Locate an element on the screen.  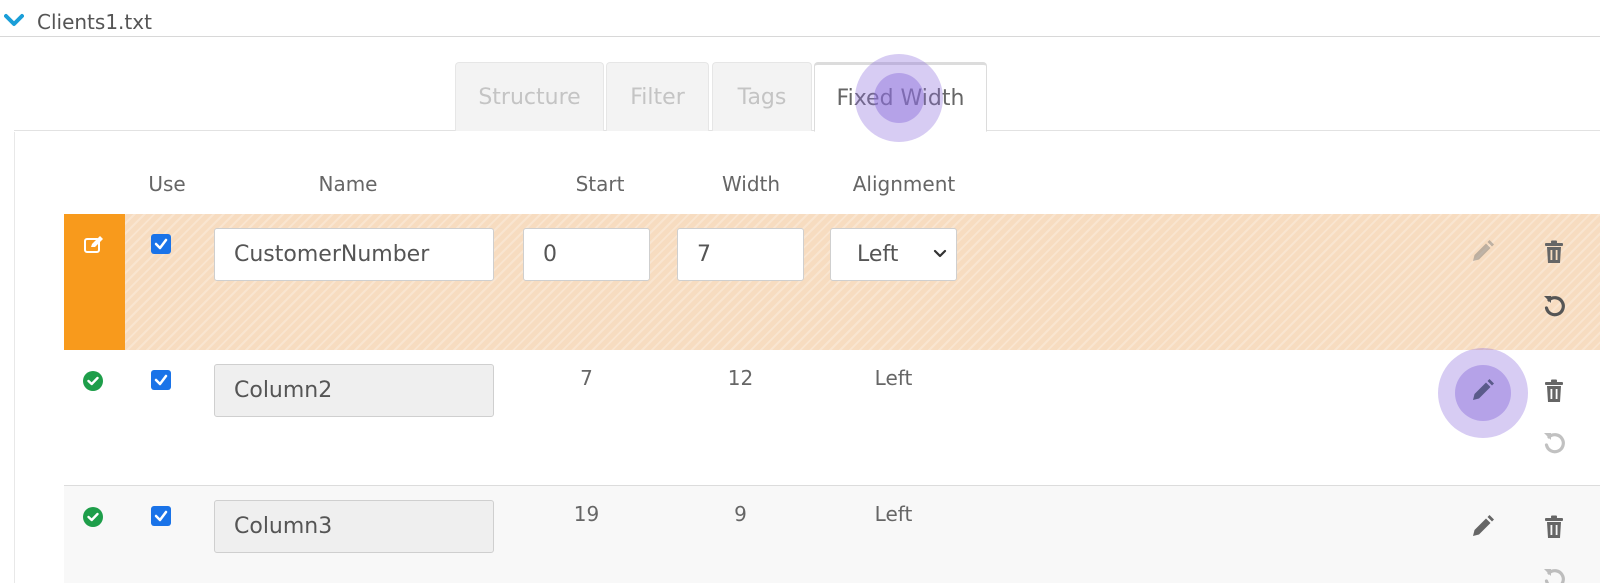
name-input: Column2 is located at coordinates (354, 390).